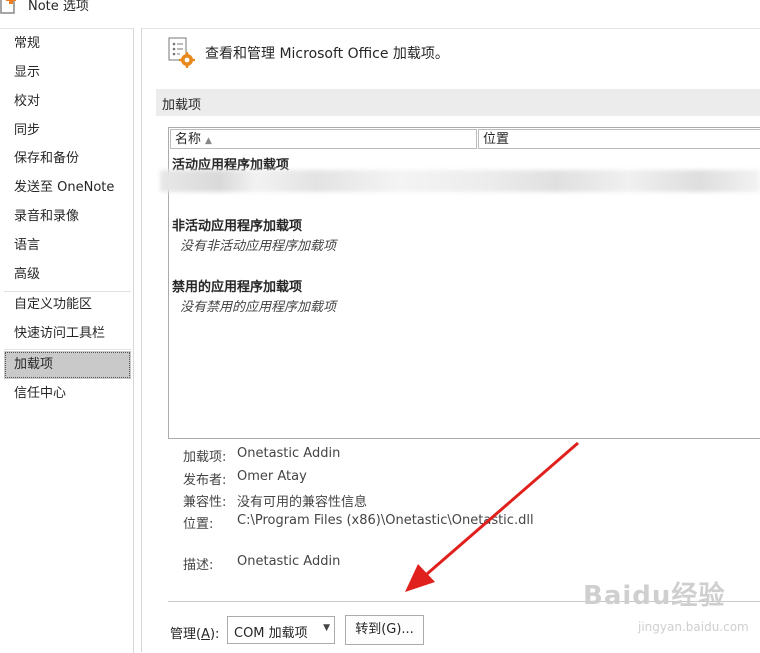 Image resolution: width=760 pixels, height=653 pixels. What do you see at coordinates (67, 365) in the screenshot?
I see `sidebar-item-addins: 加载项` at bounding box center [67, 365].